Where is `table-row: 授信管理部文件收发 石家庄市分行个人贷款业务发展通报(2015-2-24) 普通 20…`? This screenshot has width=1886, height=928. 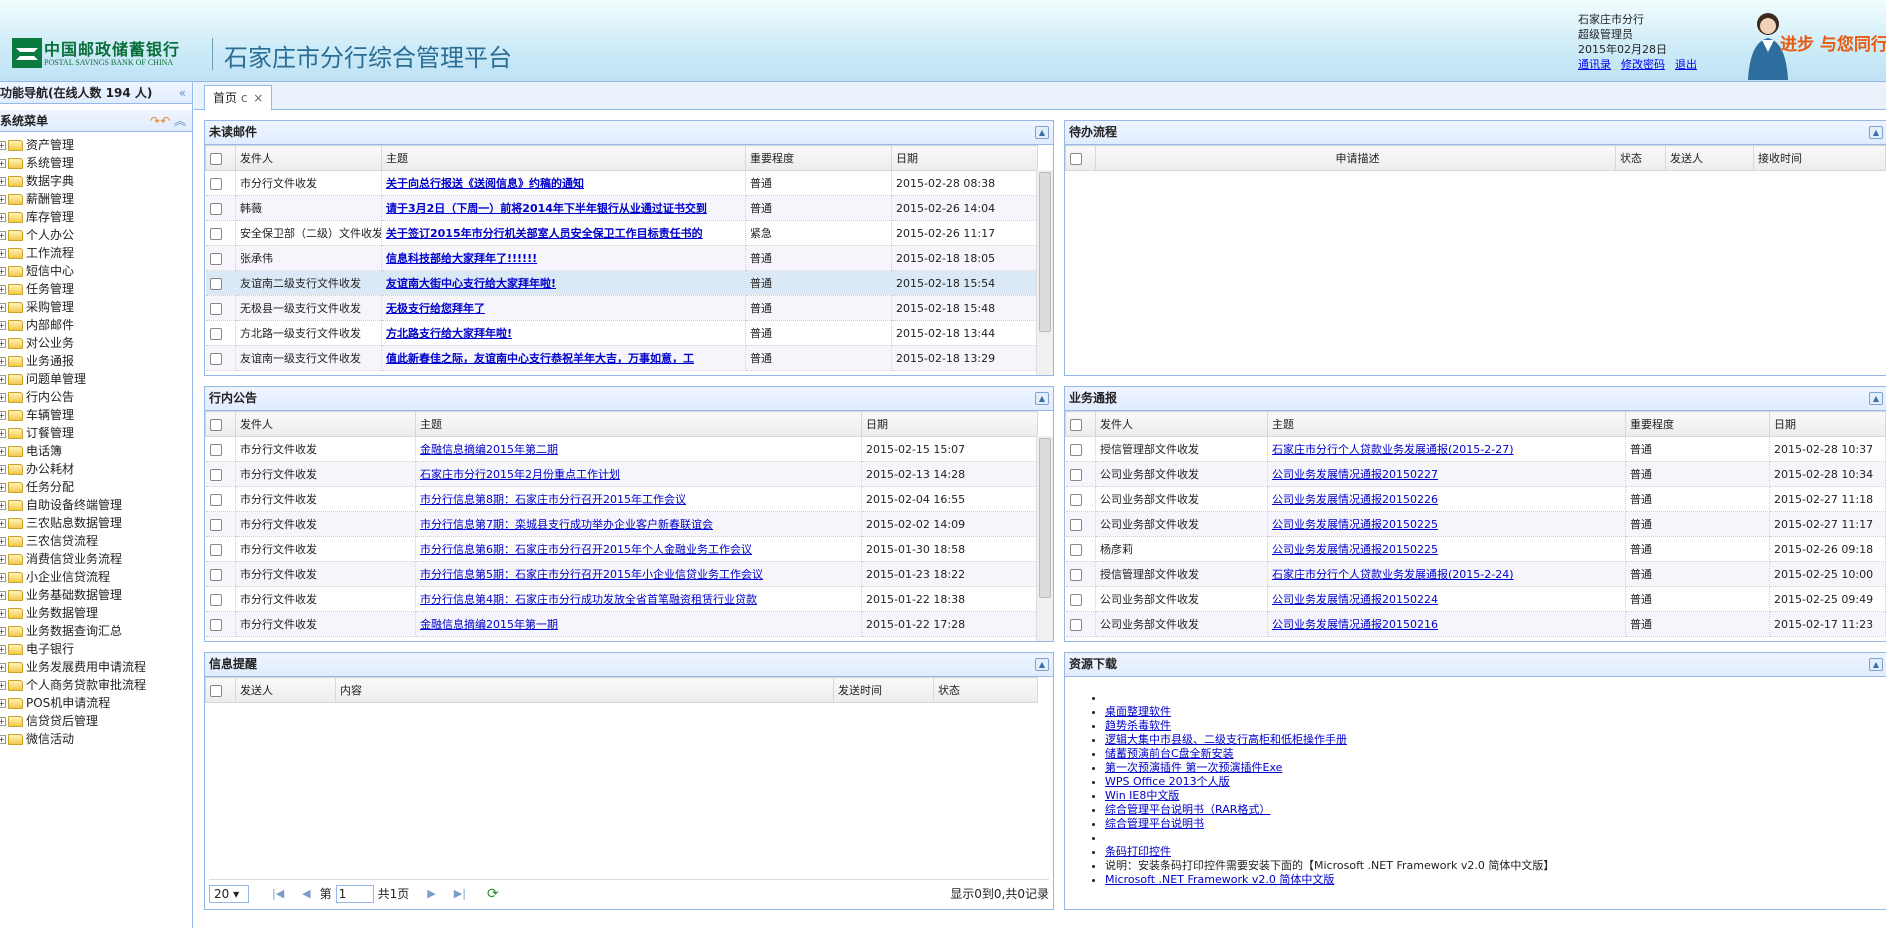
table-row: 授信管理部文件收发 石家庄市分行个人贷款业务发展通报(2015-2-24) 普通 20… is located at coordinates (1475, 574).